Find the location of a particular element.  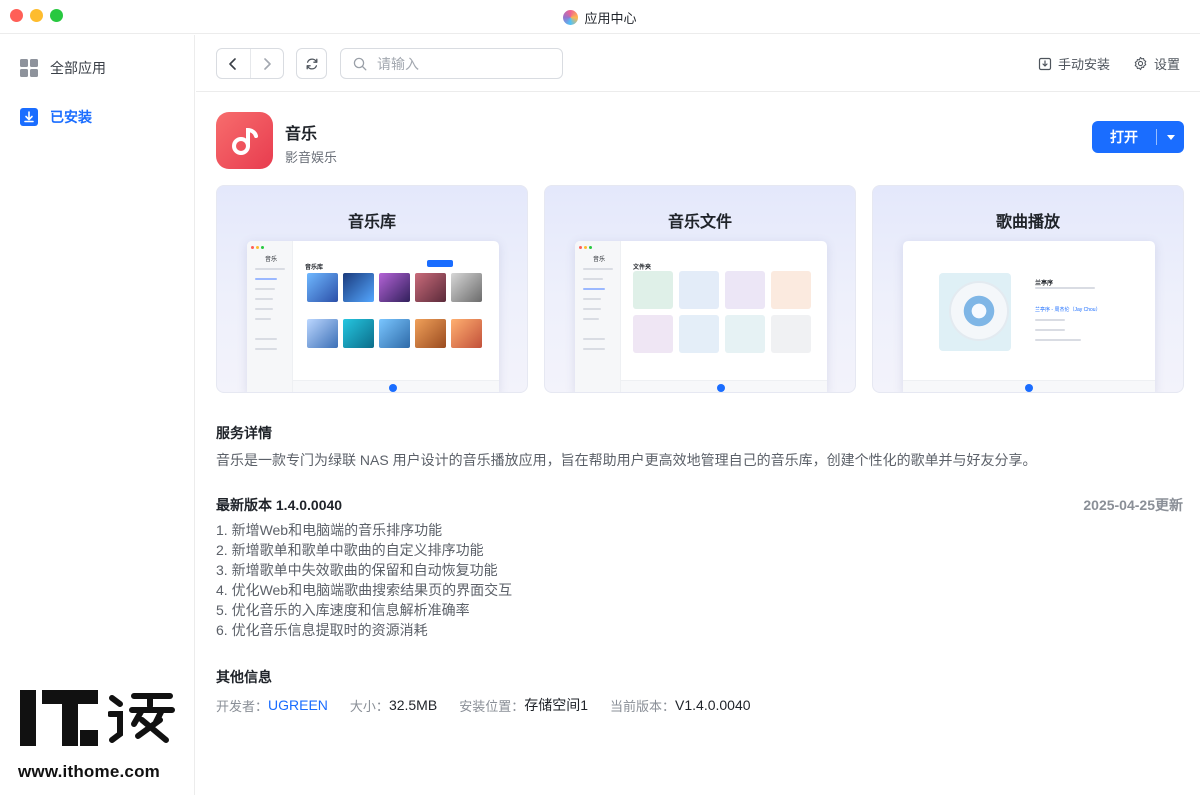

app-center-logo-icon is located at coordinates (571, 17).